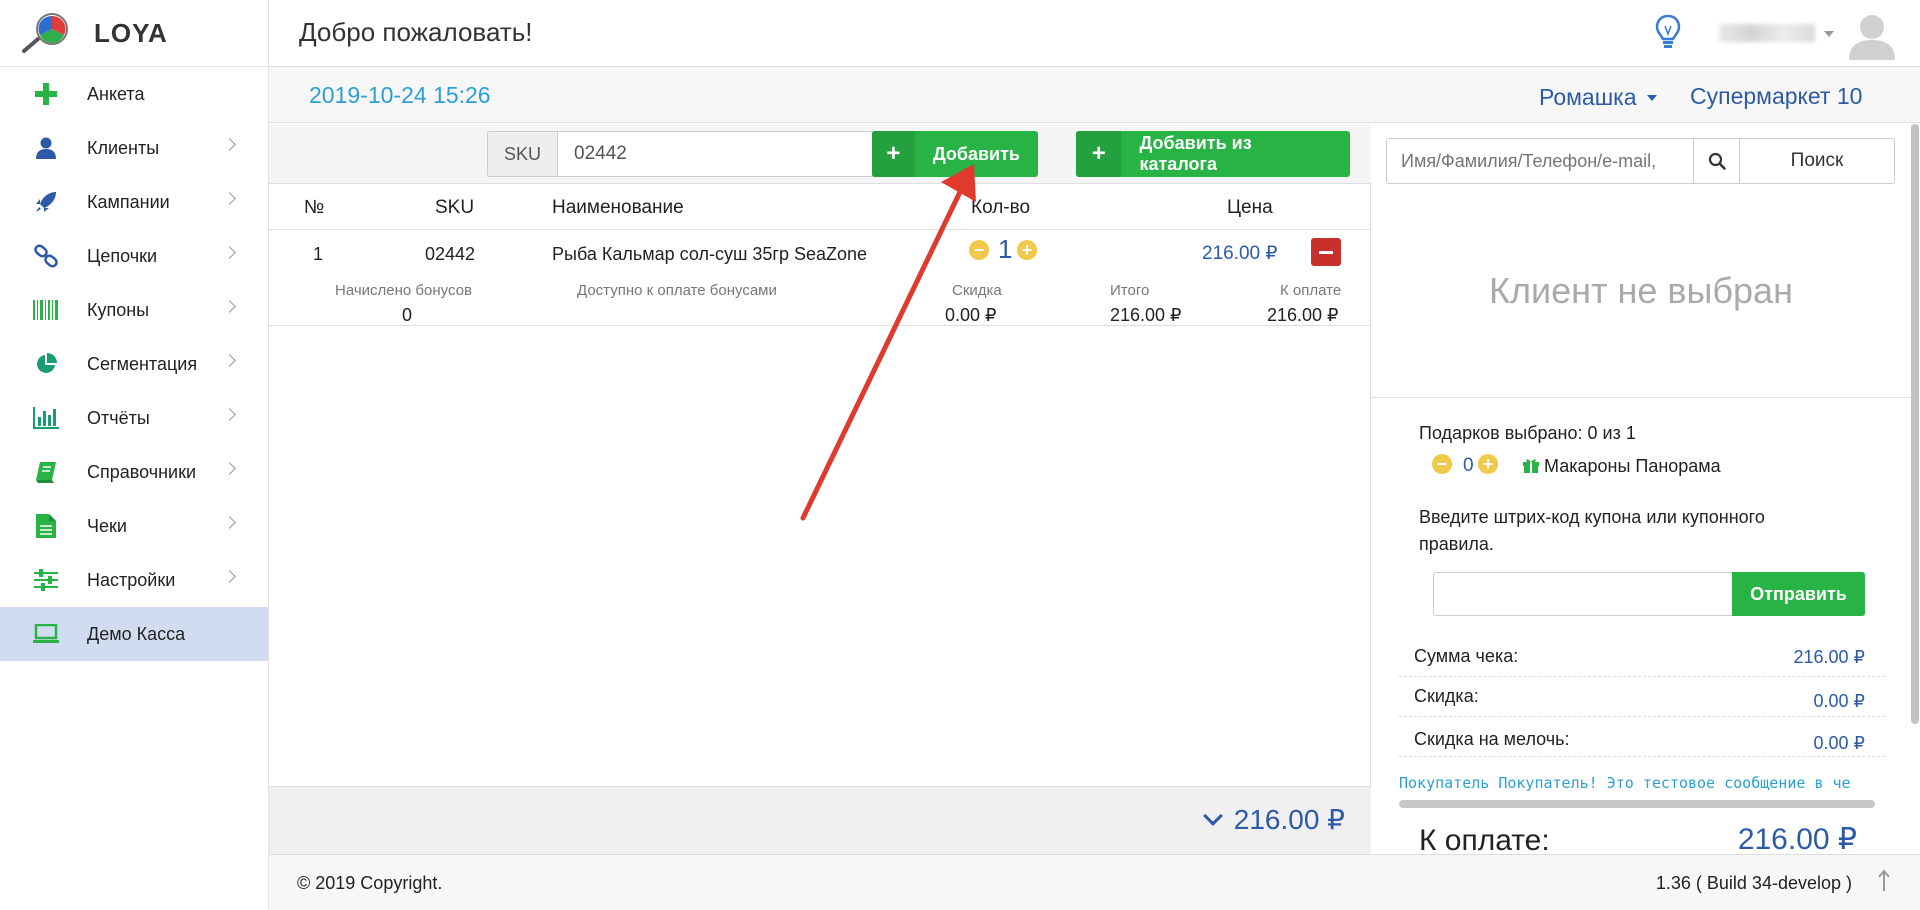  I want to click on user-name-redacted, so click(1767, 33).